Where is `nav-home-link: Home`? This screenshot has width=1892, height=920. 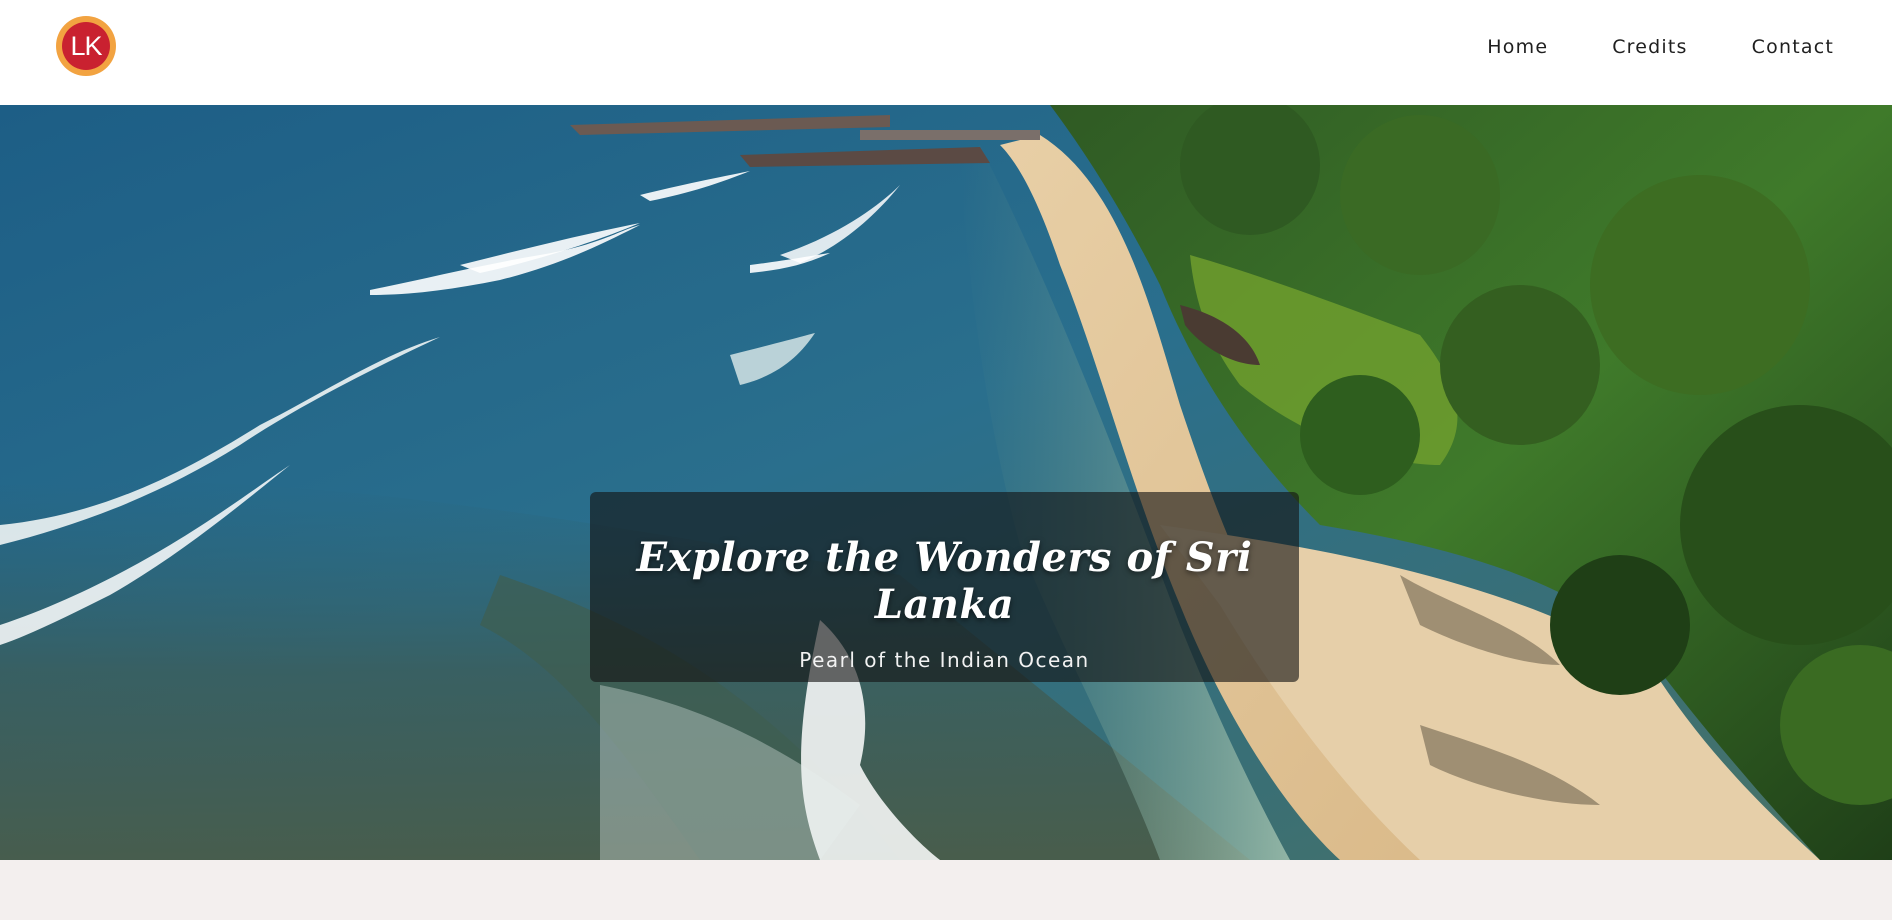
nav-home-link: Home is located at coordinates (1517, 47).